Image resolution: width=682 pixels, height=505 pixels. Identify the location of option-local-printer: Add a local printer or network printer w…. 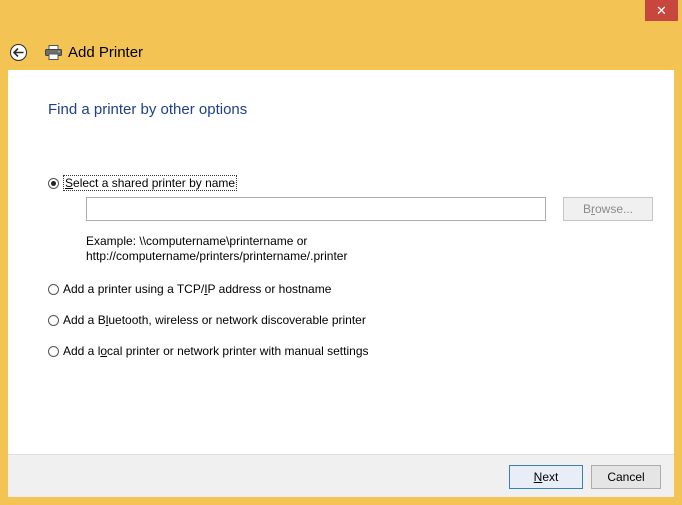
(208, 351).